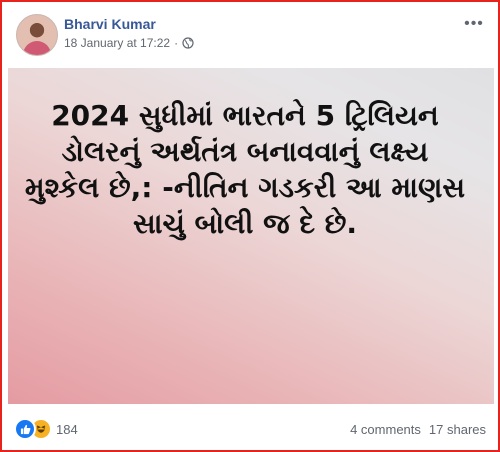  I want to click on engagement-stats: 4 comments 17 shares, so click(418, 429).